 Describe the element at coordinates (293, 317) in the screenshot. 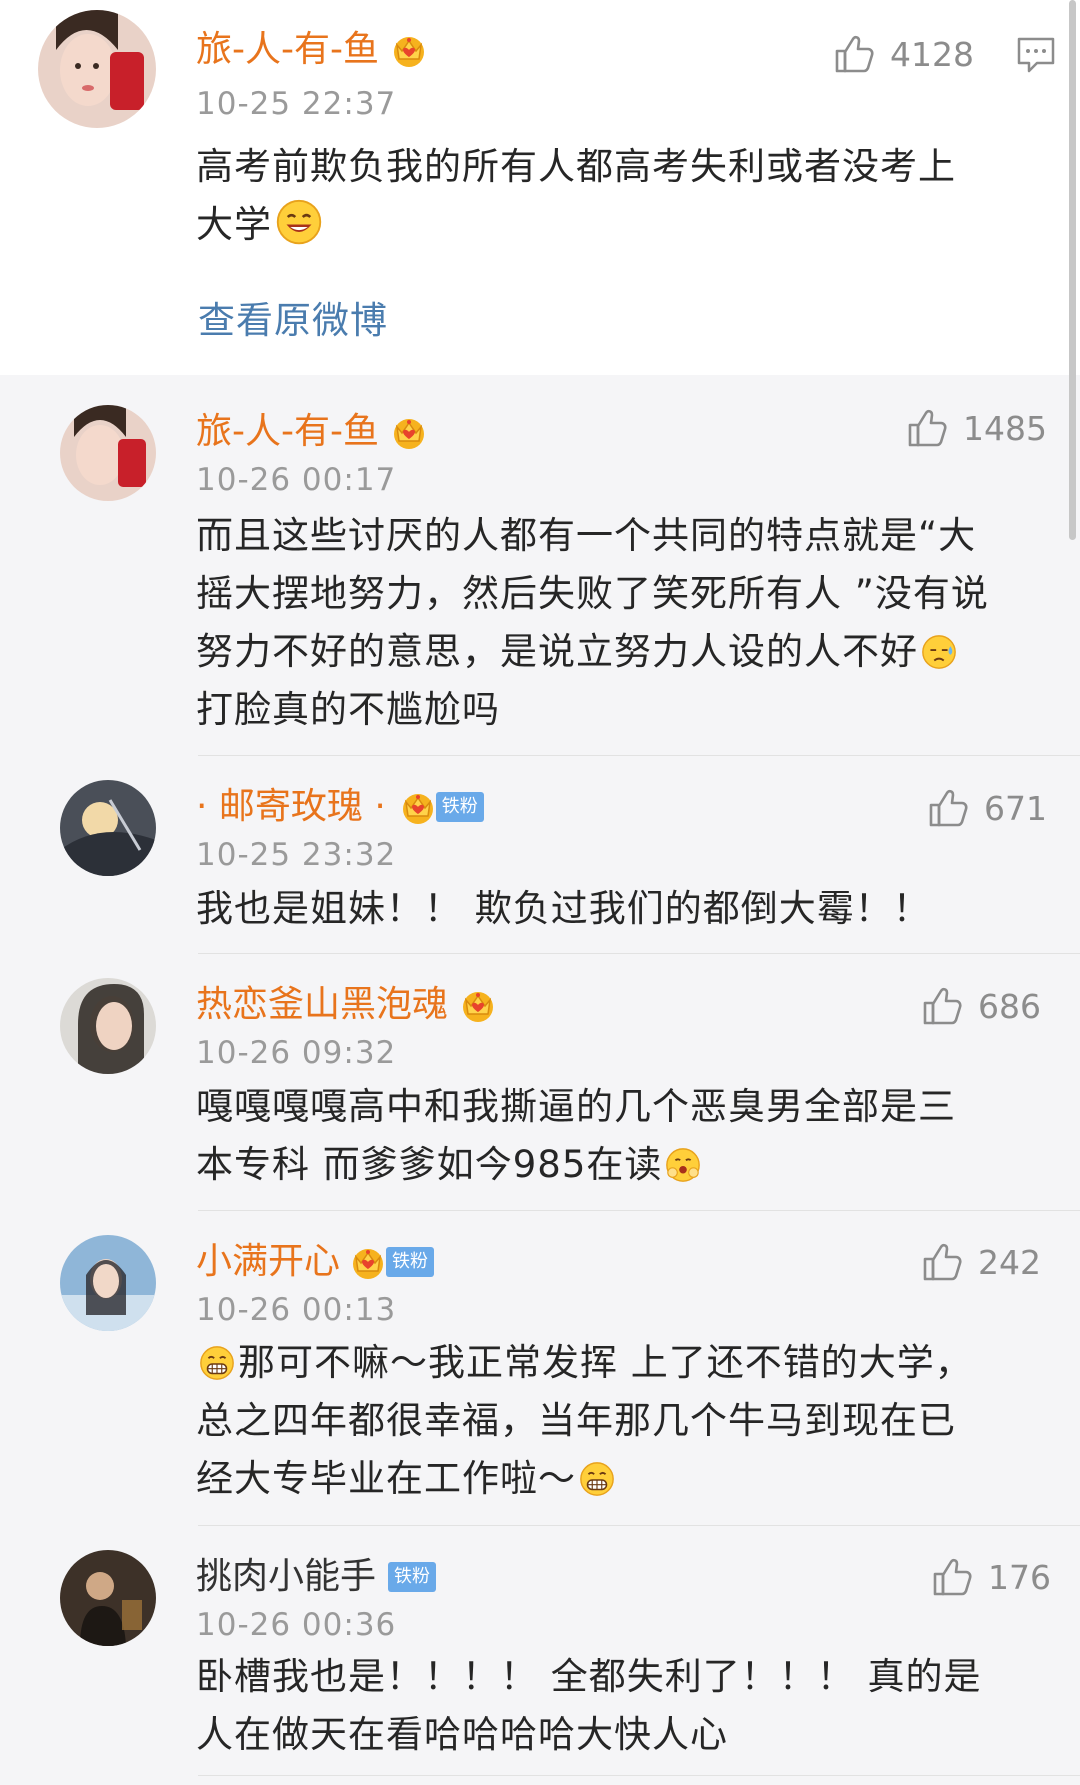

I see `view-original-post-link: 查看原微博` at that location.